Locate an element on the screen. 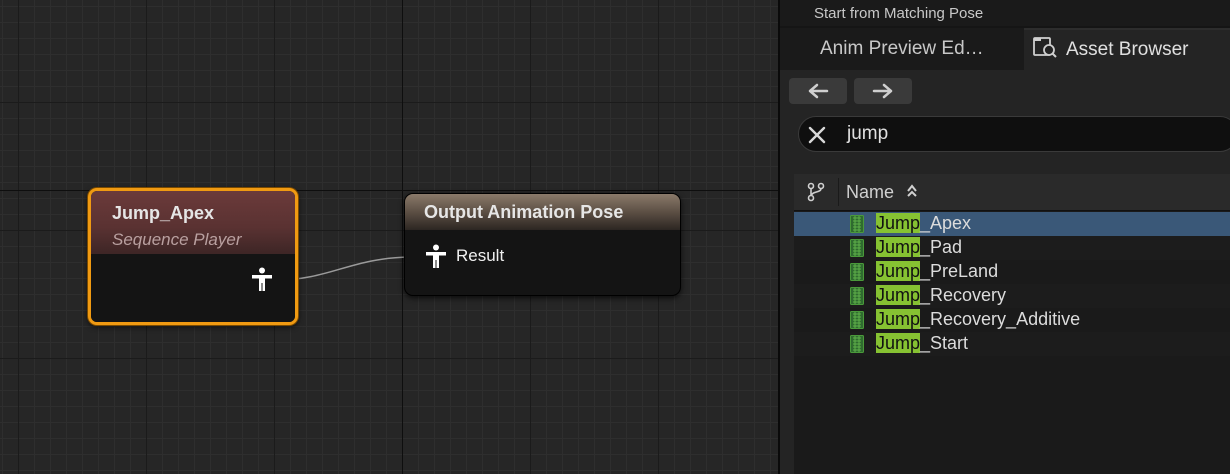 This screenshot has height=474, width=1230. arrow-right-icon is located at coordinates (882, 91).